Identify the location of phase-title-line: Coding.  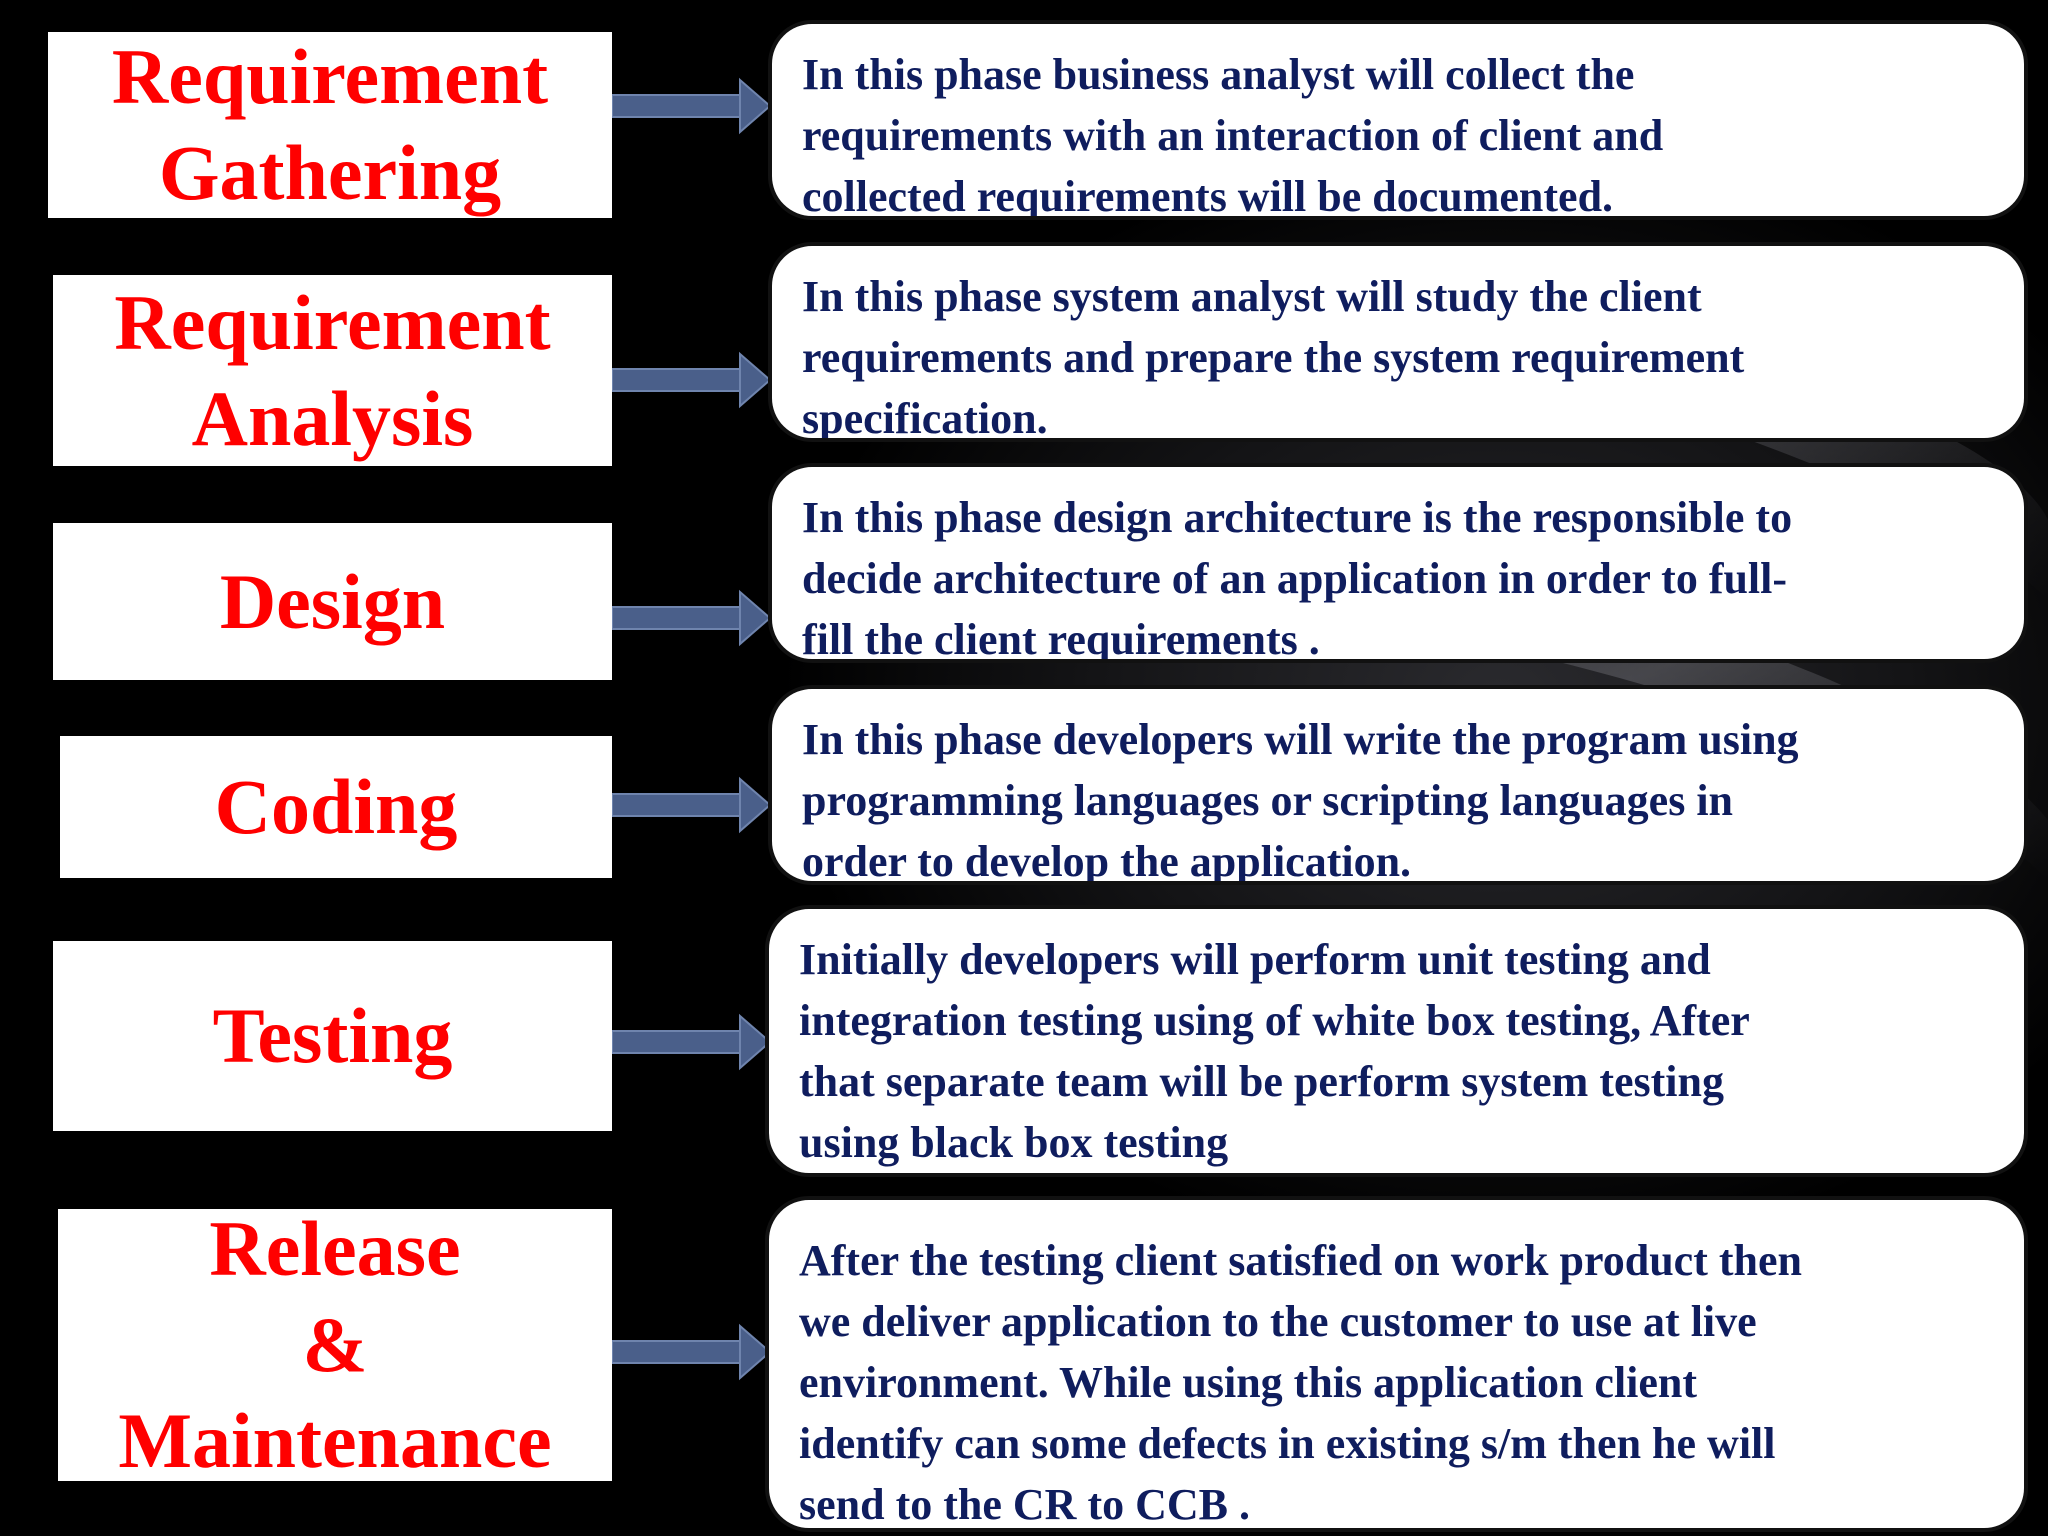
(336, 806).